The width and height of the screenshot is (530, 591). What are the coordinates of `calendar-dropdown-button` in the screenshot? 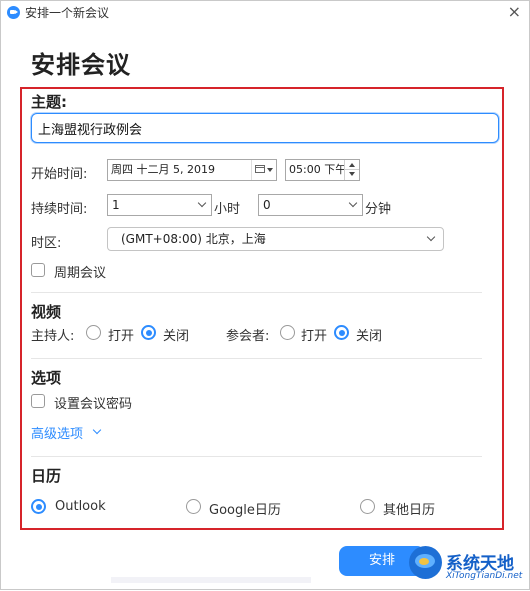 It's located at (263, 170).